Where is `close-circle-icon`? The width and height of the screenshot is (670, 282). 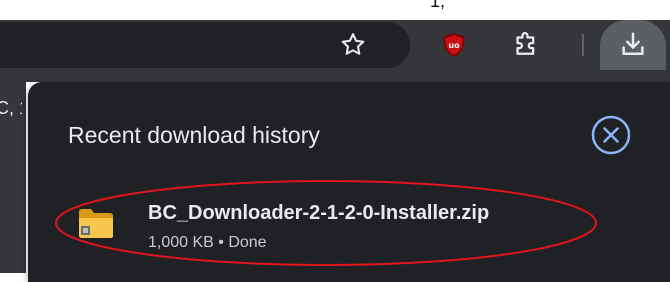 close-circle-icon is located at coordinates (611, 135).